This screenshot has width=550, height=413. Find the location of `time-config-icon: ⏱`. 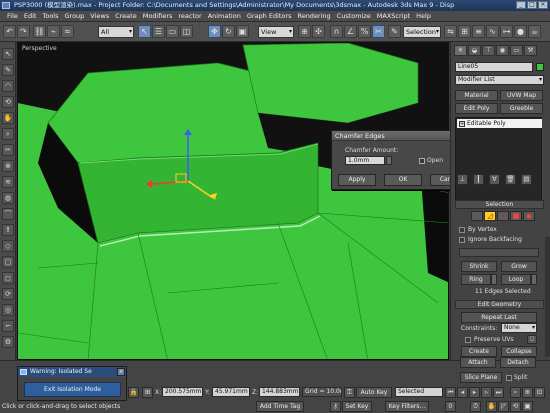

time-config-icon: ⏱ is located at coordinates (475, 406).